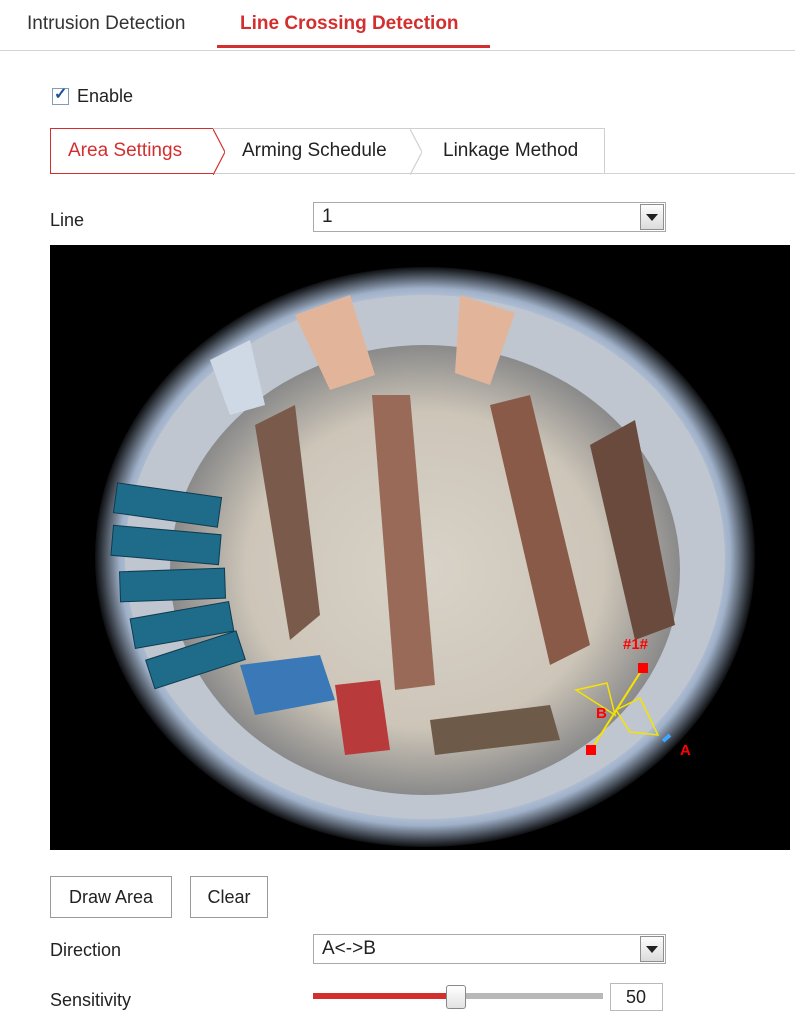 The image size is (795, 1011). What do you see at coordinates (511, 150) in the screenshot?
I see `subtab-linkage-method-label: Linkage Method` at bounding box center [511, 150].